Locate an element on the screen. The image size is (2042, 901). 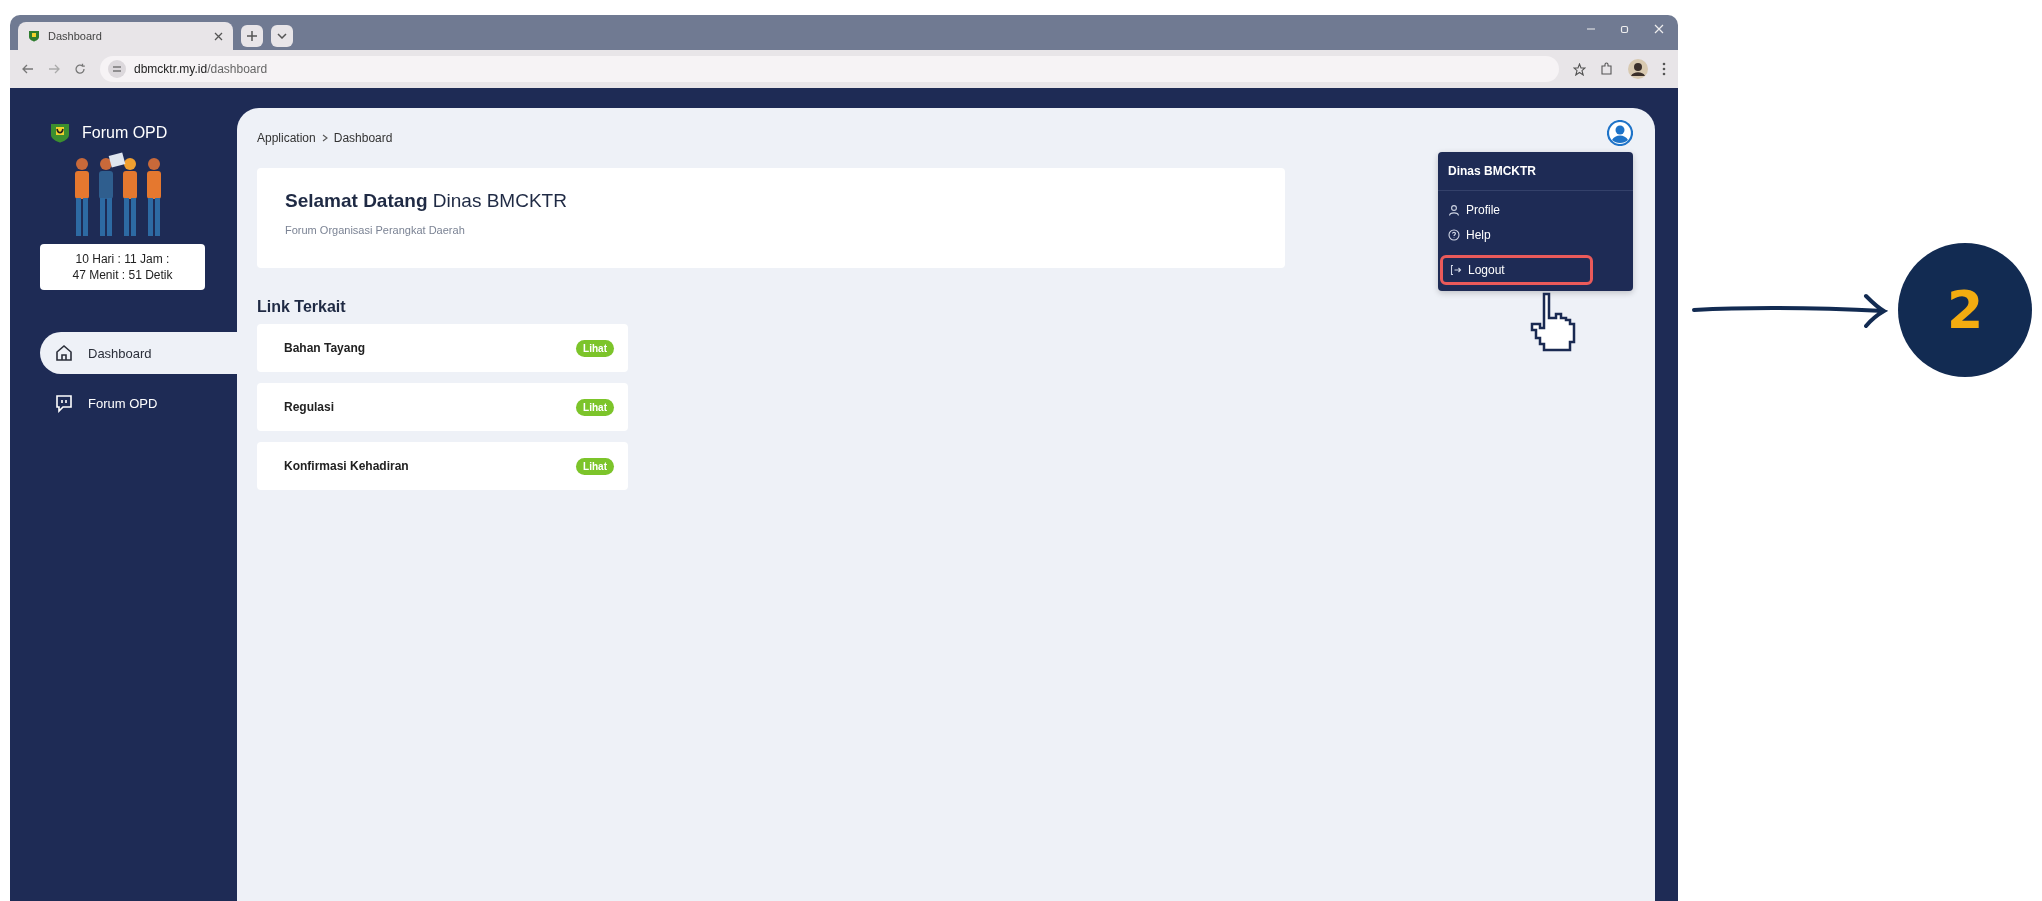
user-icon is located at coordinates (1620, 133).